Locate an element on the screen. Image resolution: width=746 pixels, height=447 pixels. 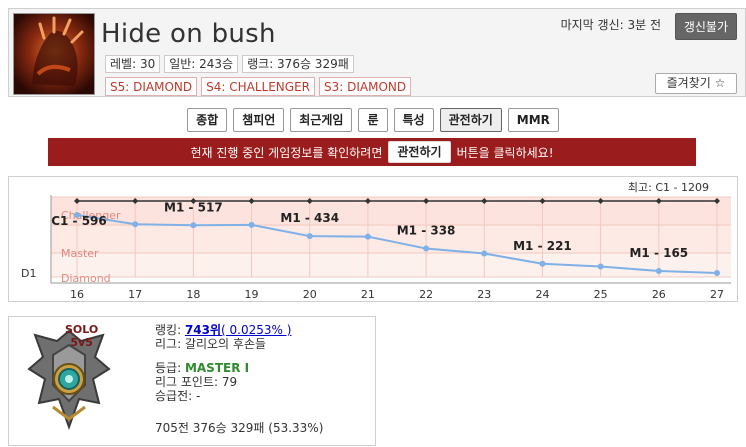
tier-band-label: Diamond is located at coordinates (86, 278).